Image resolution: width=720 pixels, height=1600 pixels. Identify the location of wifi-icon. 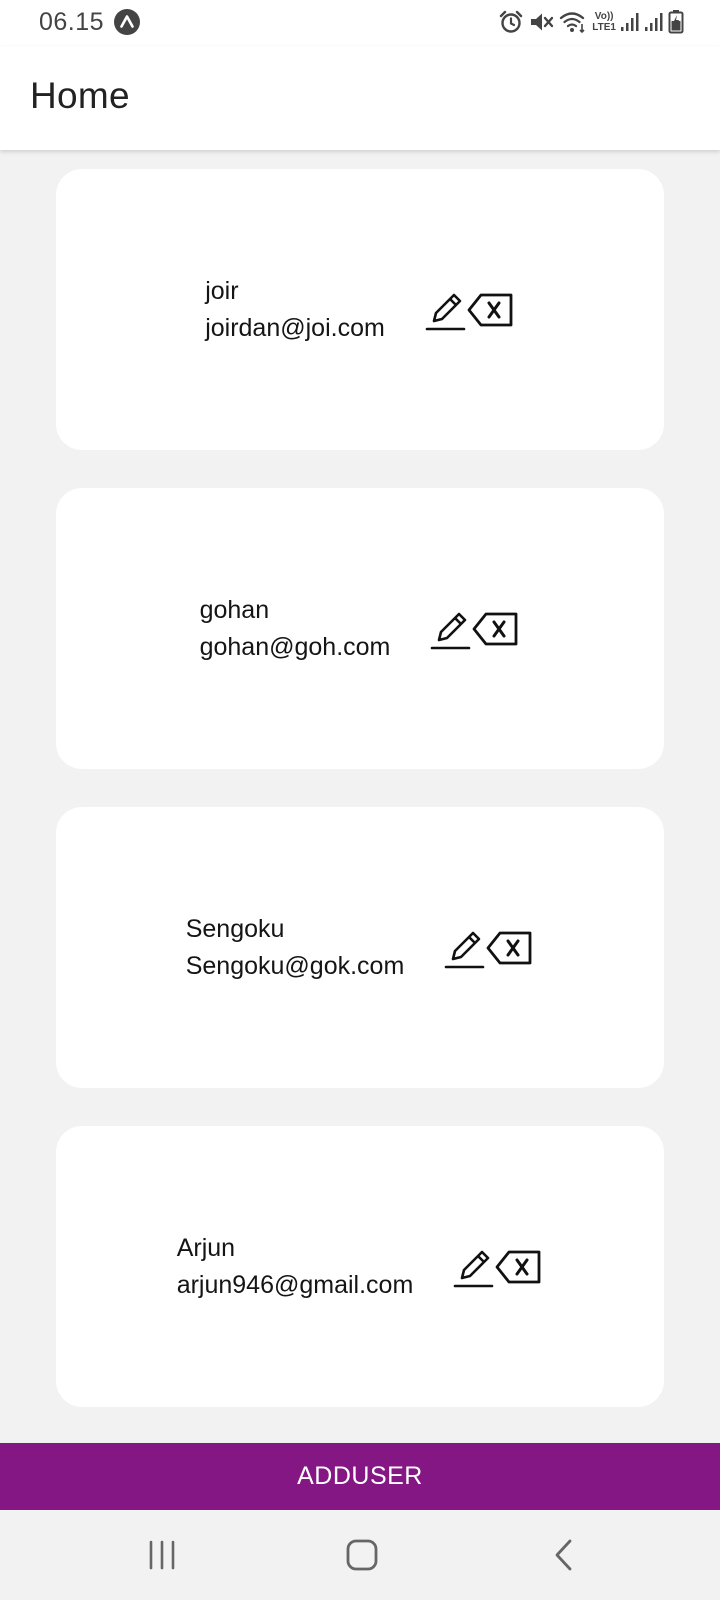
(573, 22).